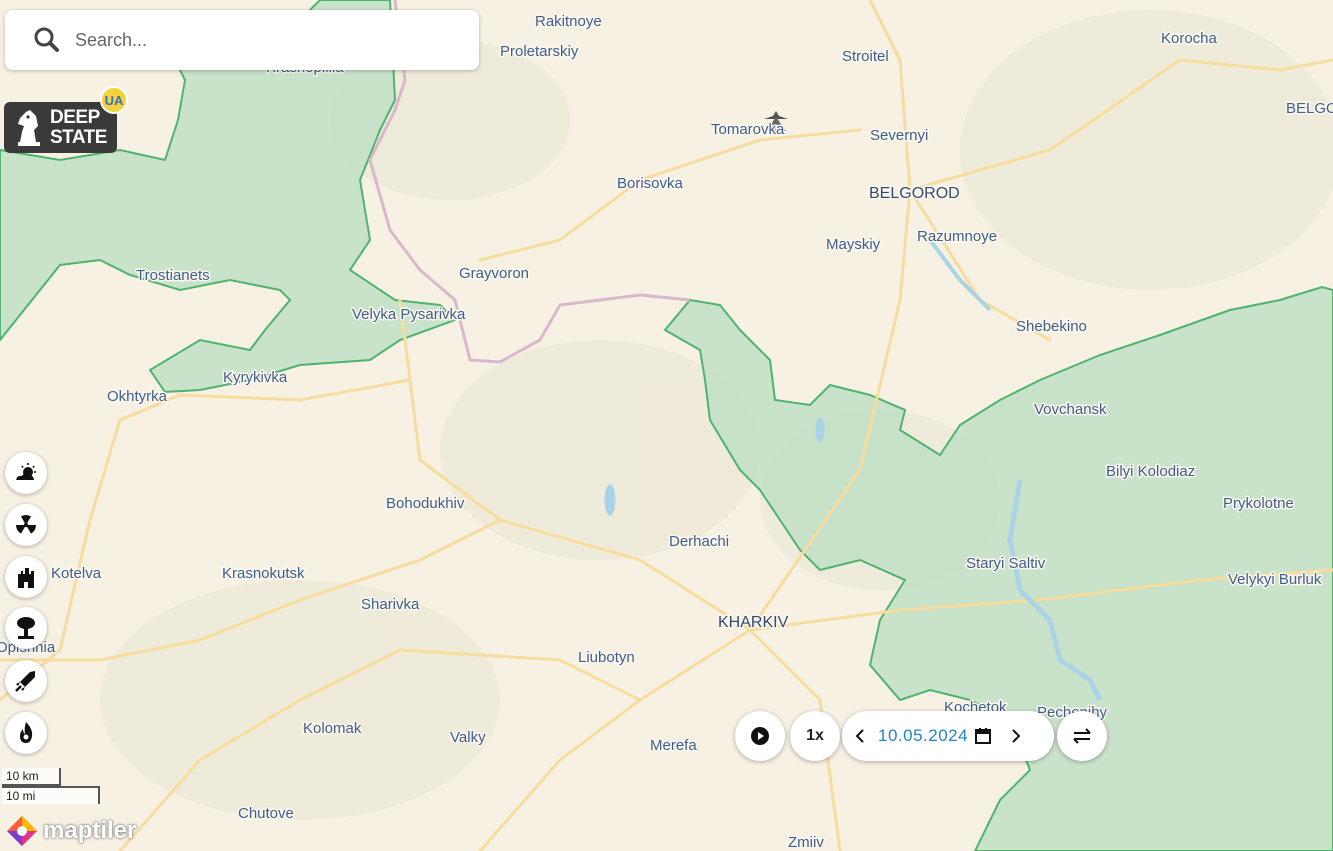  Describe the element at coordinates (1016, 736) in the screenshot. I see `chevron-right-icon` at that location.